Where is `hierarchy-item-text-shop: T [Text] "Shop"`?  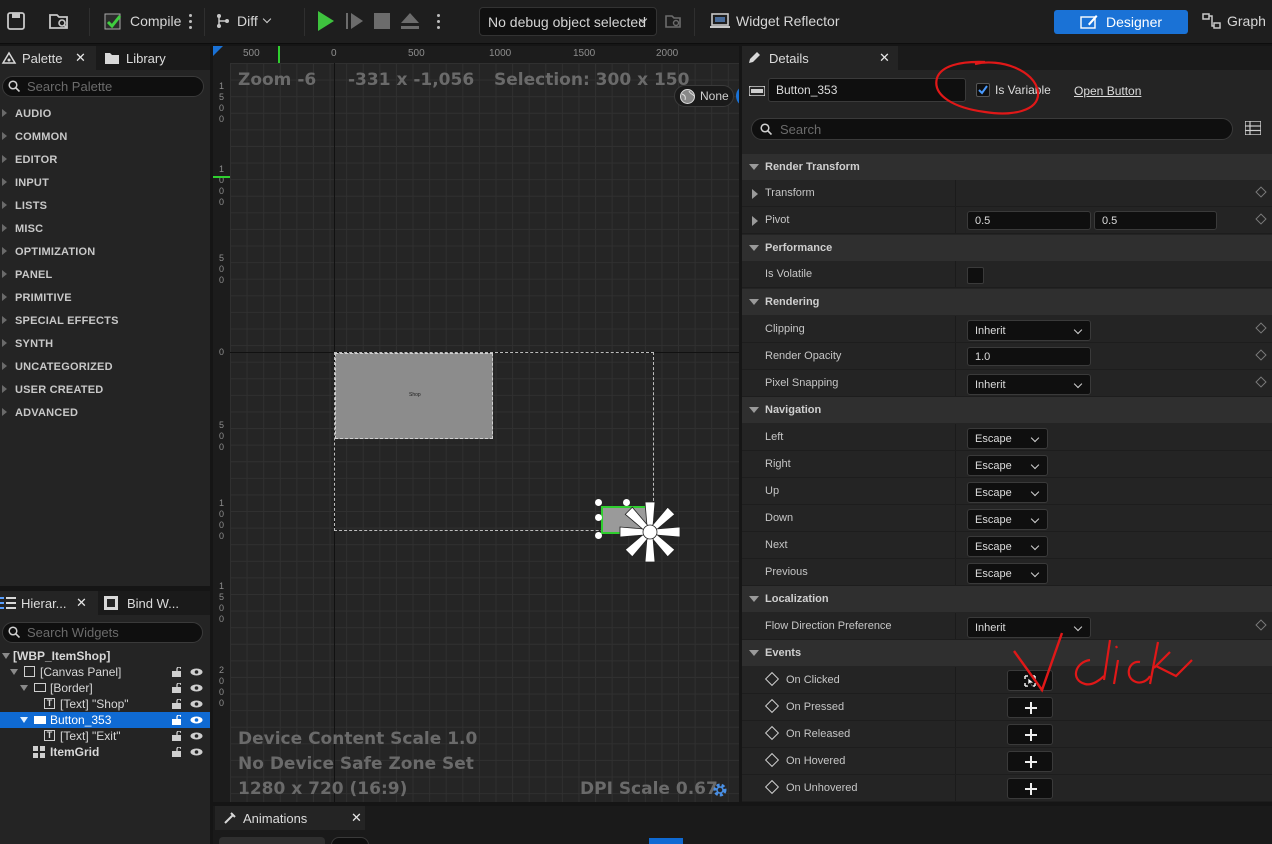 hierarchy-item-text-shop: T [Text] "Shop" is located at coordinates (105, 704).